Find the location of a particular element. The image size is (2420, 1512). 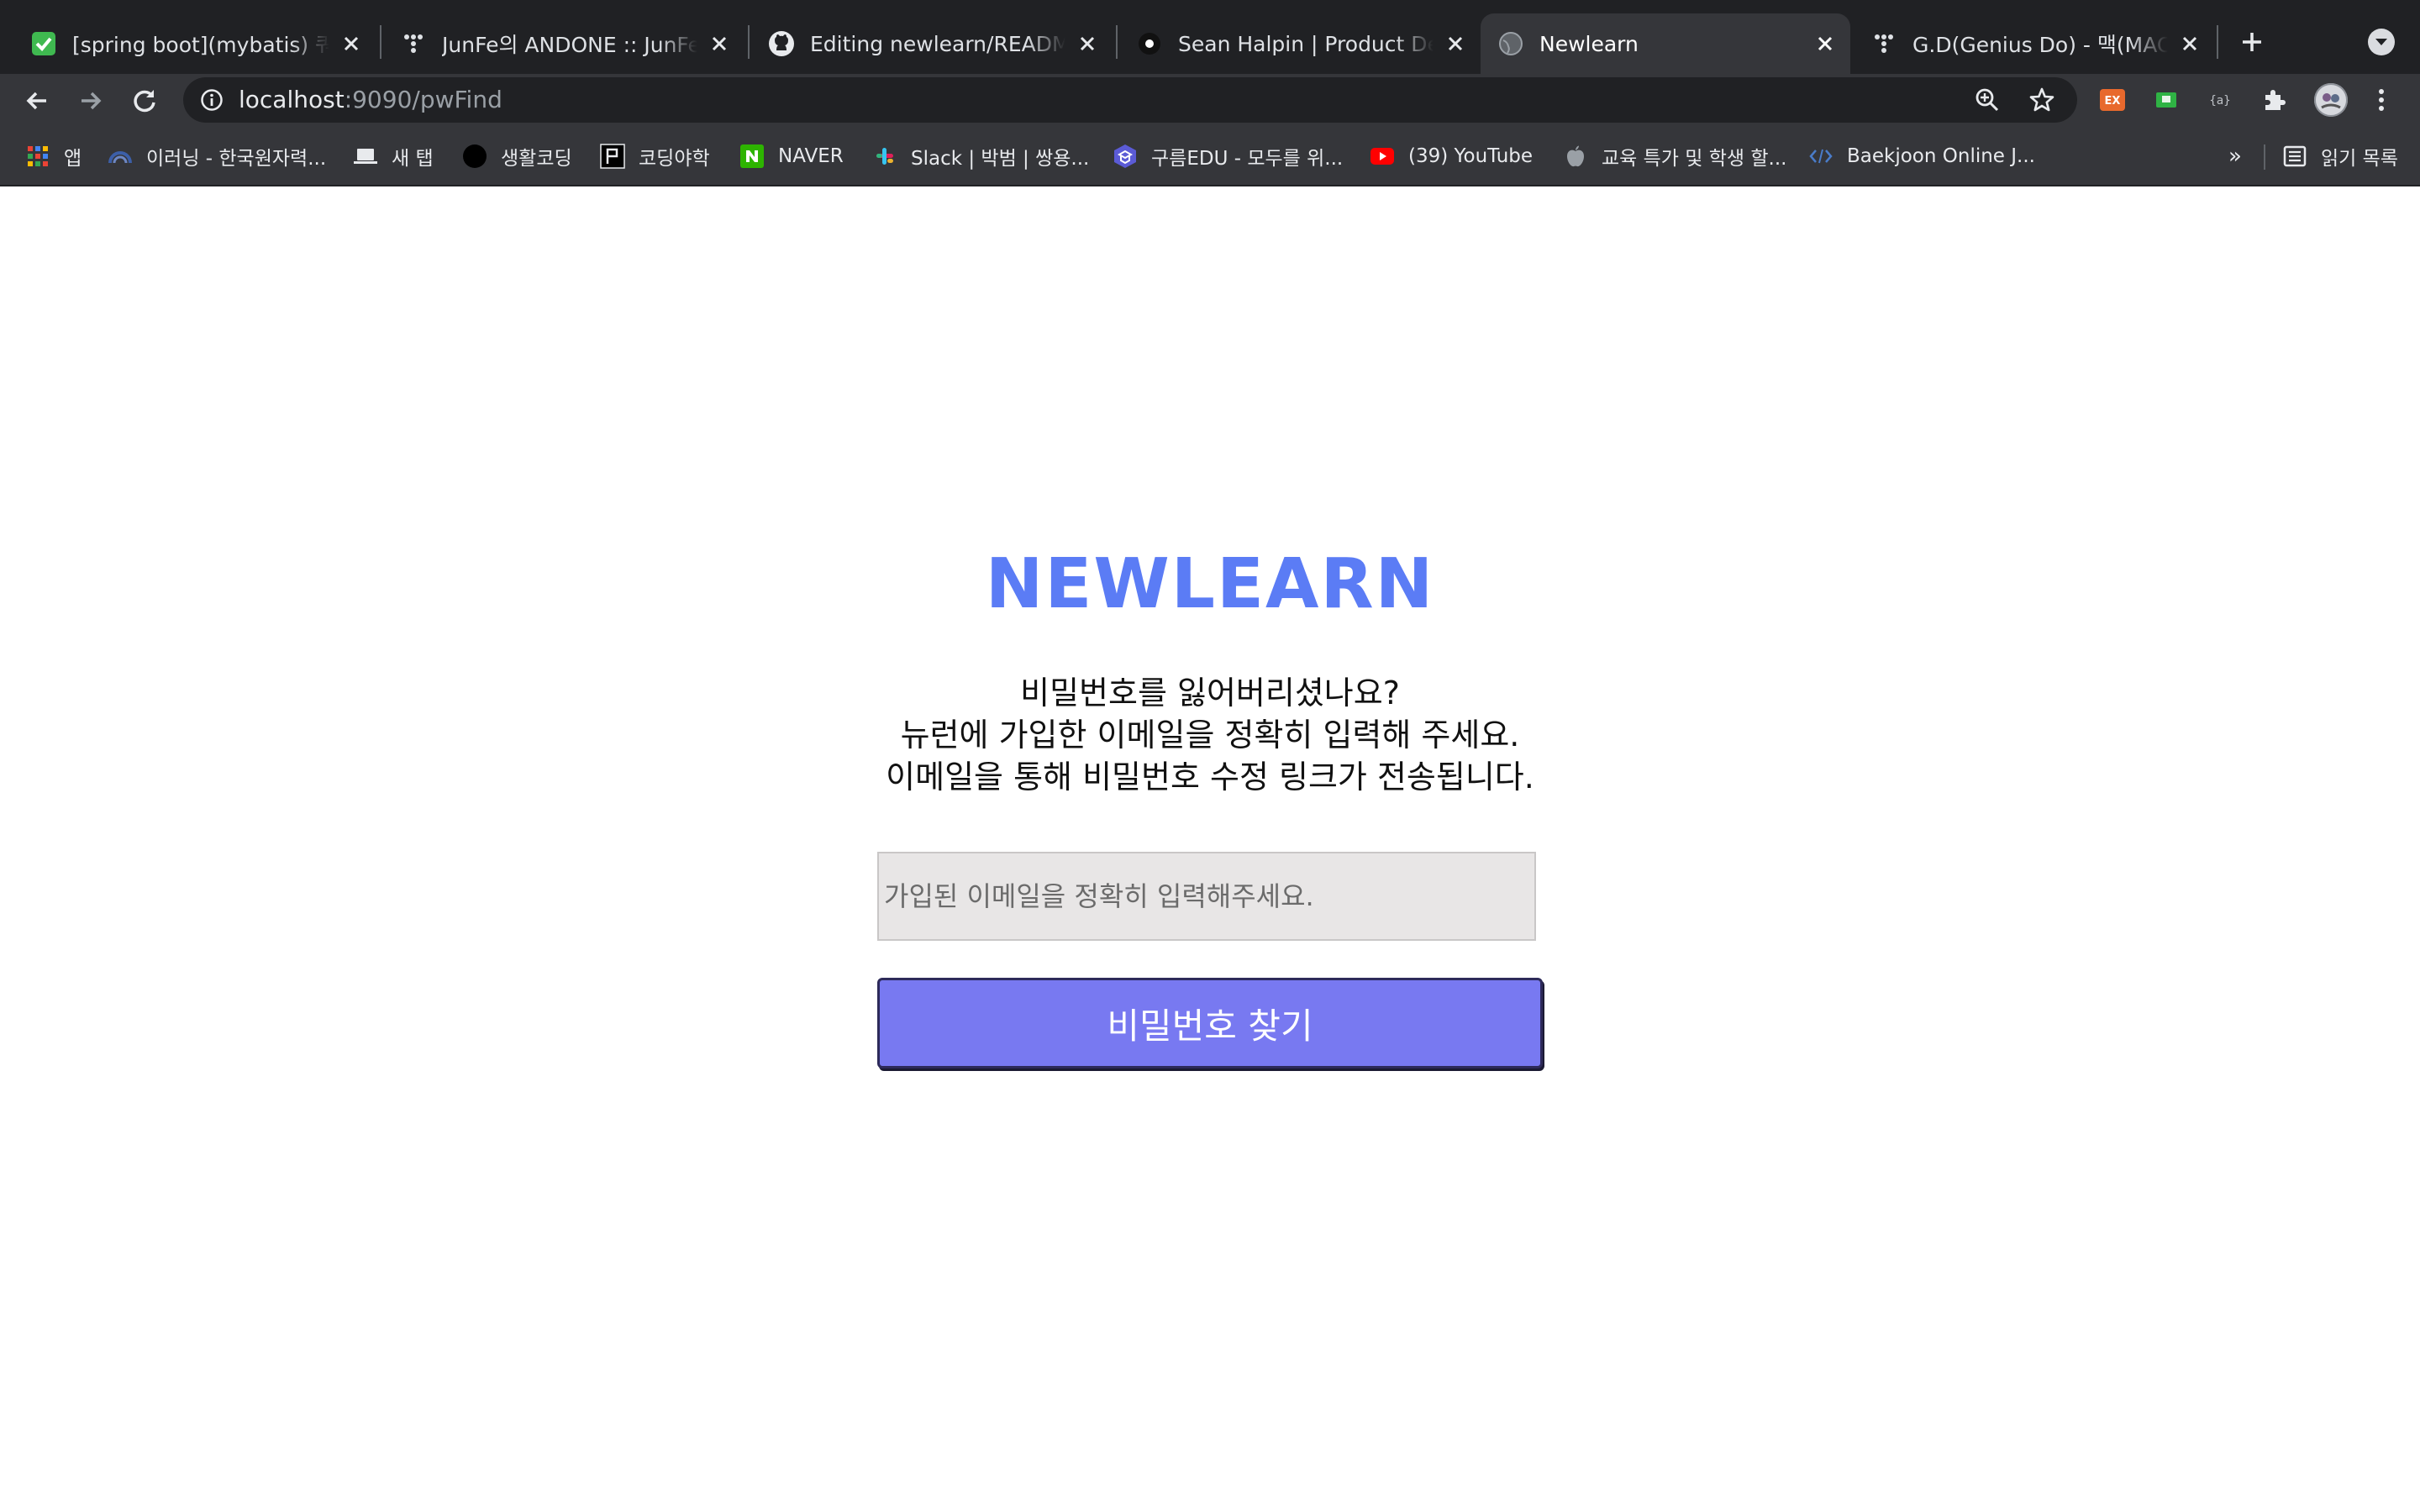

more-bookmarks-button: » is located at coordinates (2235, 156).